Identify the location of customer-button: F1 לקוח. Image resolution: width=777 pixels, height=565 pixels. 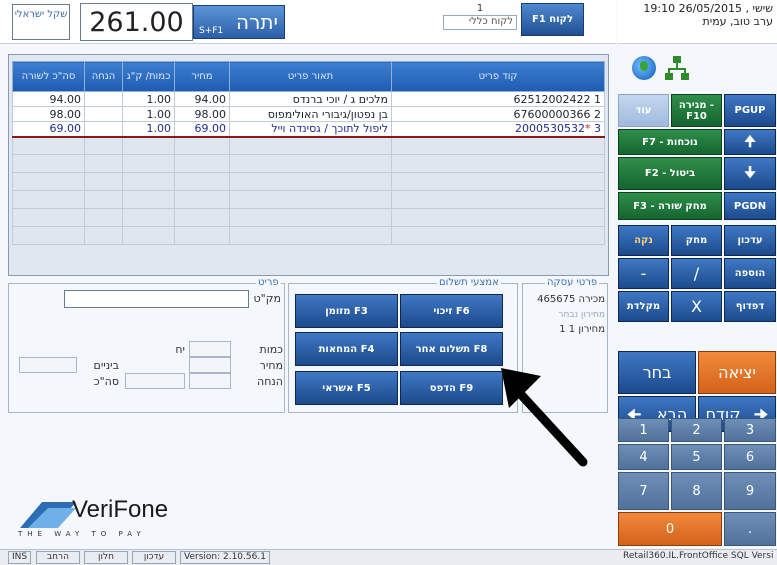
(552, 19).